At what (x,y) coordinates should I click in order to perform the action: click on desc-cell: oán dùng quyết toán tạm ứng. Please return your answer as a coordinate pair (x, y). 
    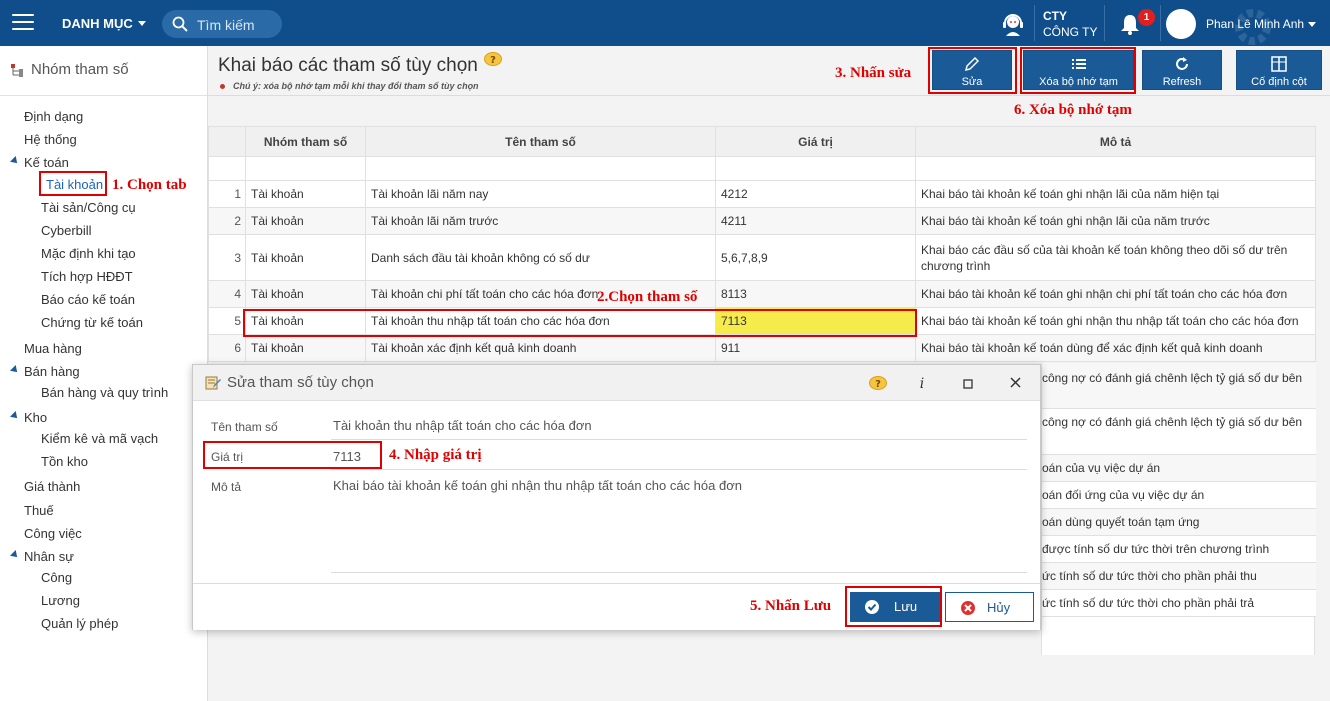
    Looking at the image, I should click on (1120, 522).